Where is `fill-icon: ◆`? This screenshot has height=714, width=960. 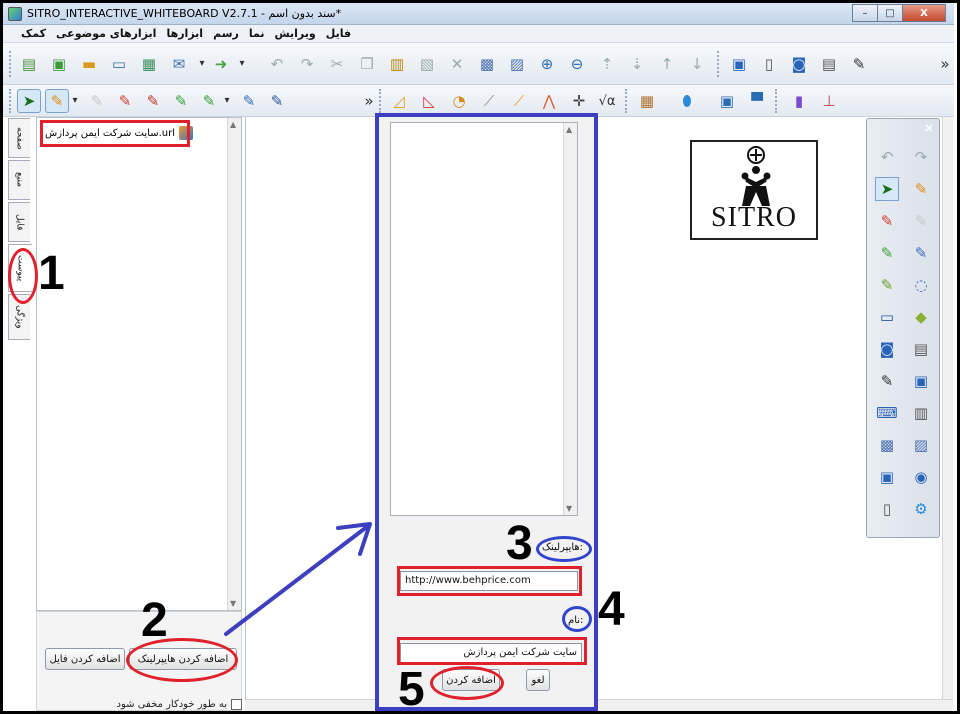 fill-icon: ◆ is located at coordinates (921, 317).